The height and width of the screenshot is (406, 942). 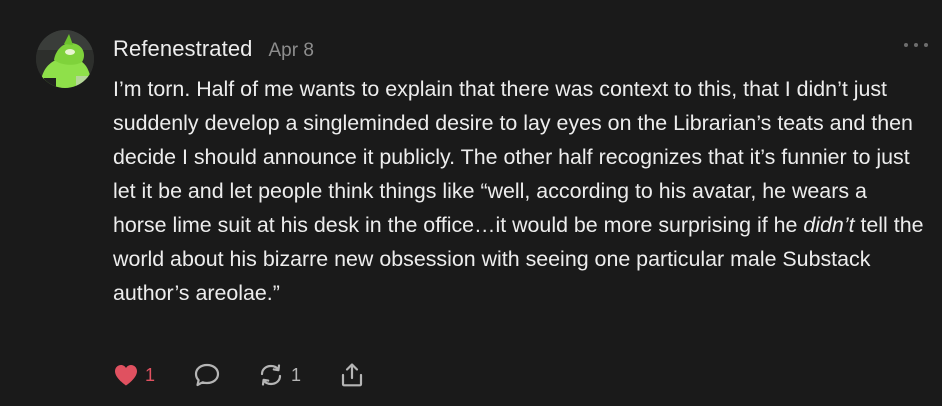 What do you see at coordinates (829, 225) in the screenshot?
I see `comment-body-emphasis: didn’t` at bounding box center [829, 225].